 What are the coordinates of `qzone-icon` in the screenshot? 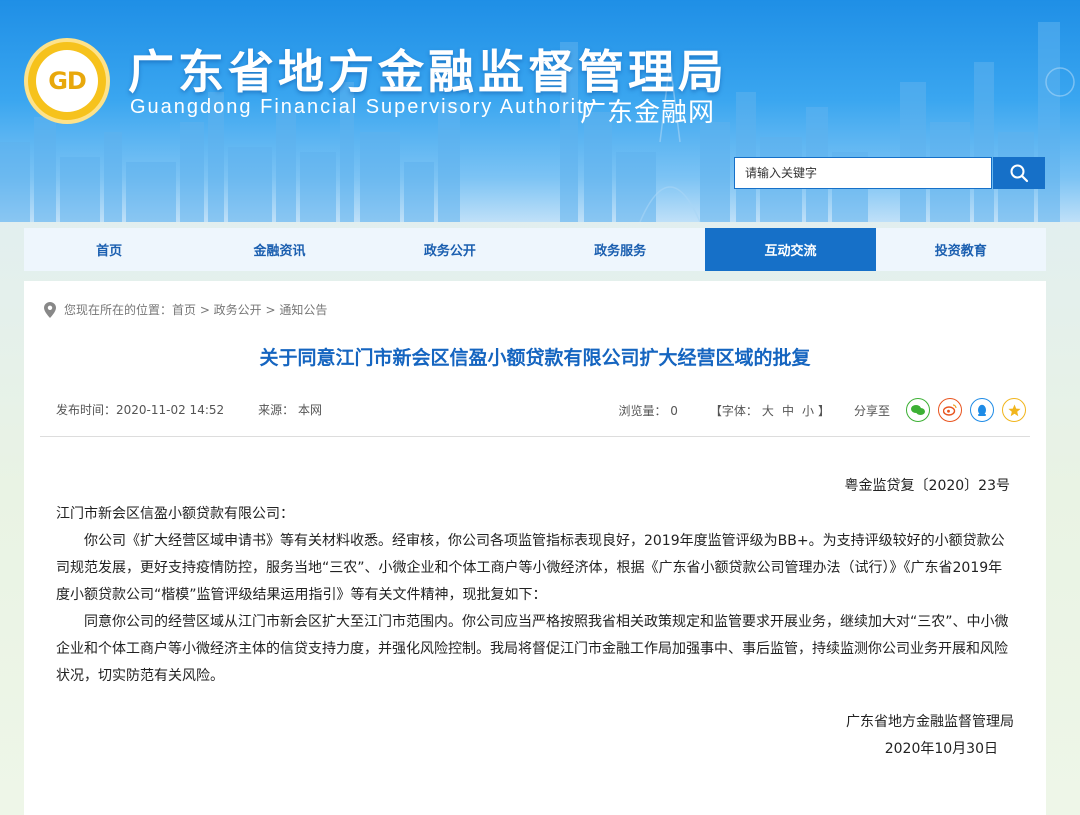 It's located at (1014, 410).